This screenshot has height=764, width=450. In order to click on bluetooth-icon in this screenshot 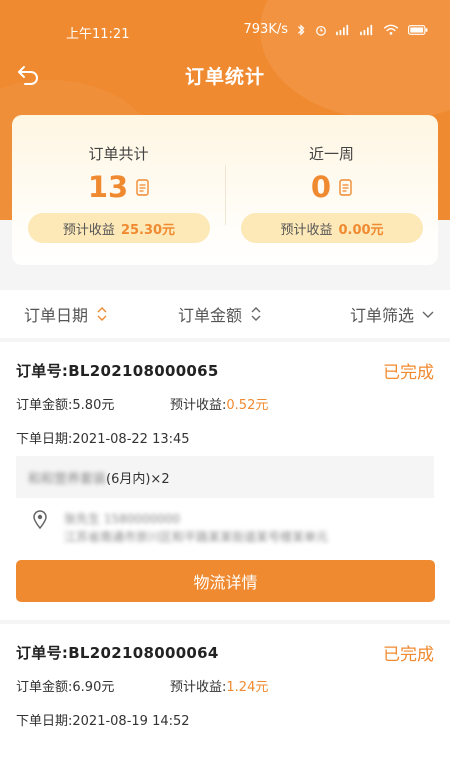, I will do `click(301, 29)`.